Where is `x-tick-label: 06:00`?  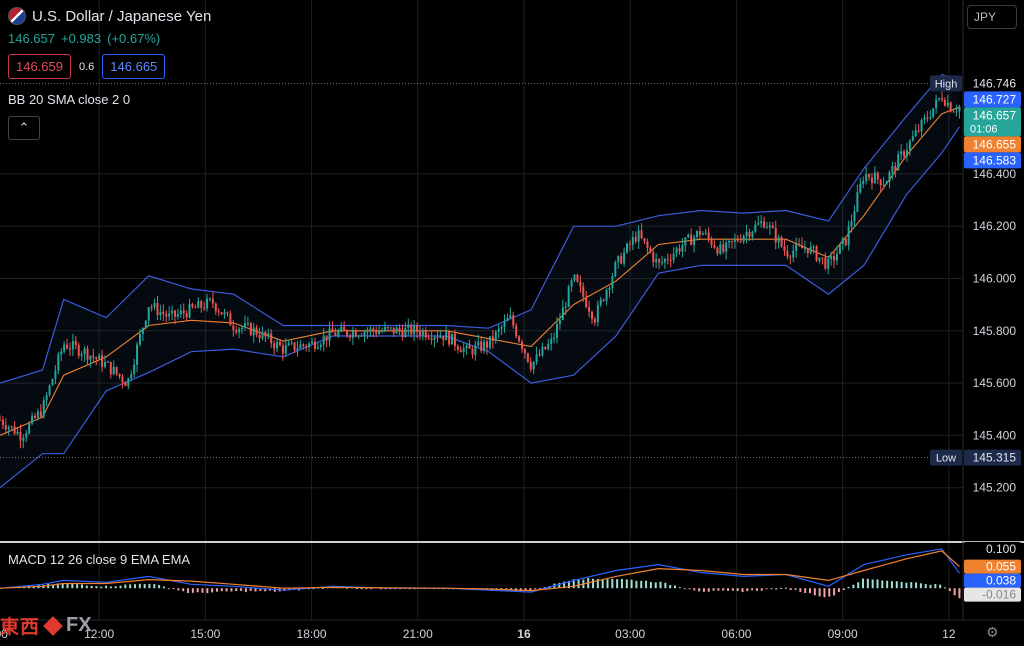 x-tick-label: 06:00 is located at coordinates (736, 634).